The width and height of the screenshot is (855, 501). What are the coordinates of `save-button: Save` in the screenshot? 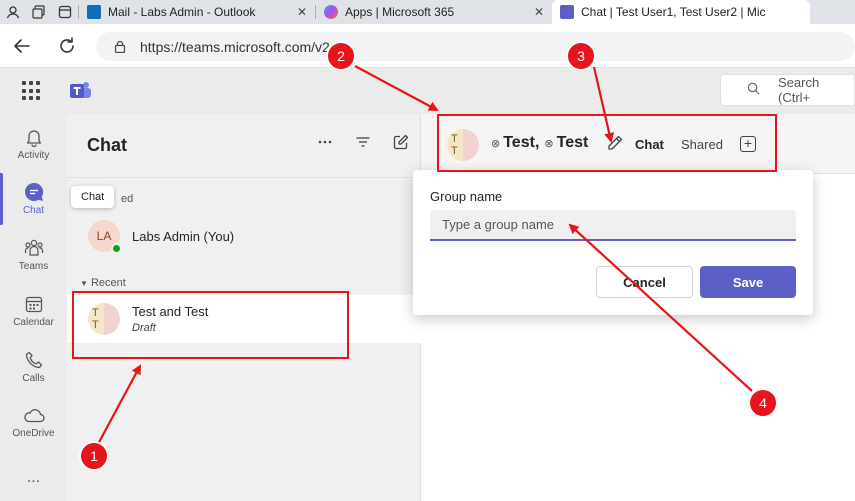 It's located at (748, 282).